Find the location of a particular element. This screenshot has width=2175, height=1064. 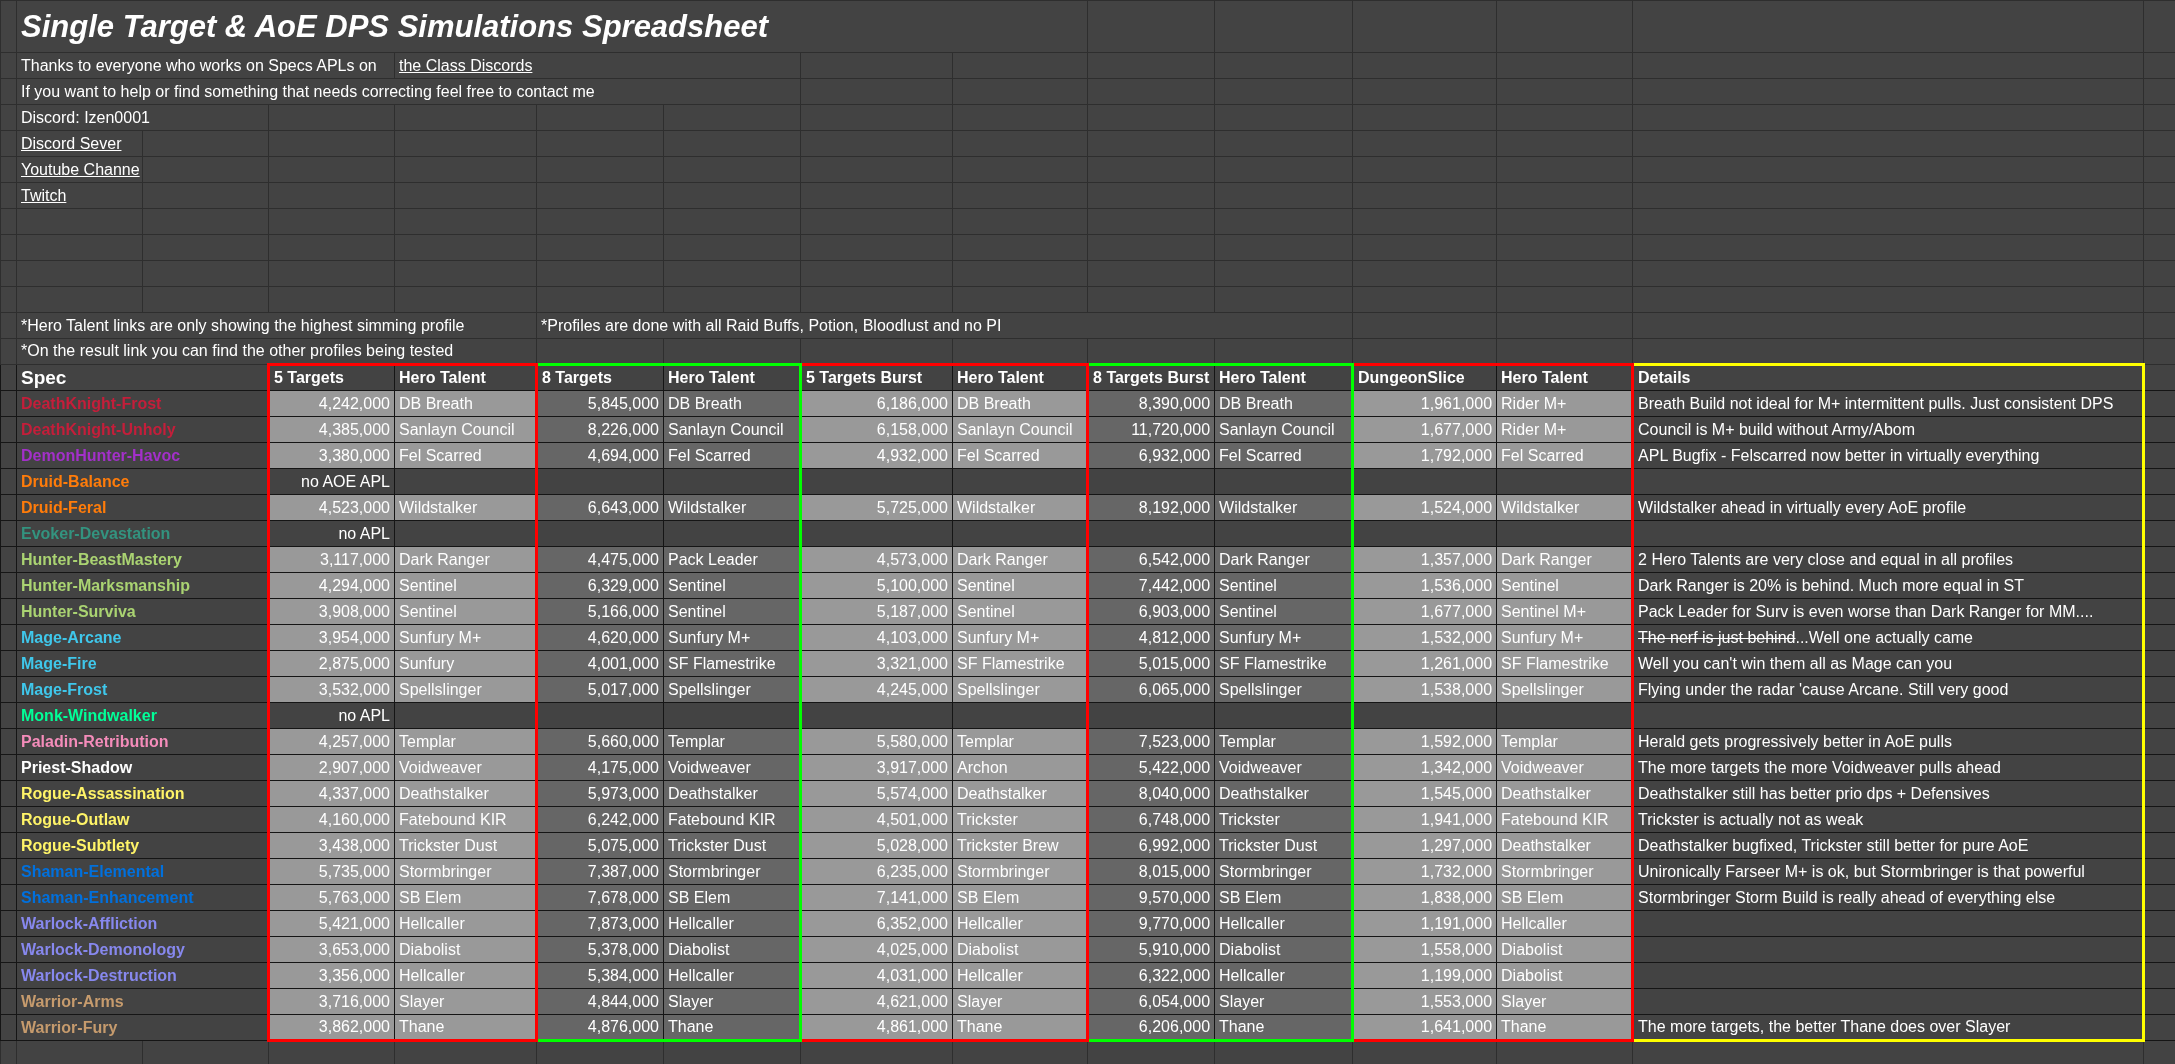

table-cell: 6,542,000 is located at coordinates (1151, 559).